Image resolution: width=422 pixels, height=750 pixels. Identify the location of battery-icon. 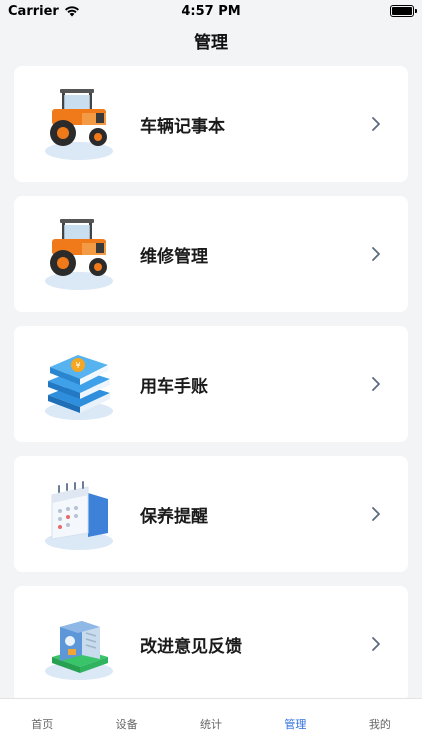
(403, 11).